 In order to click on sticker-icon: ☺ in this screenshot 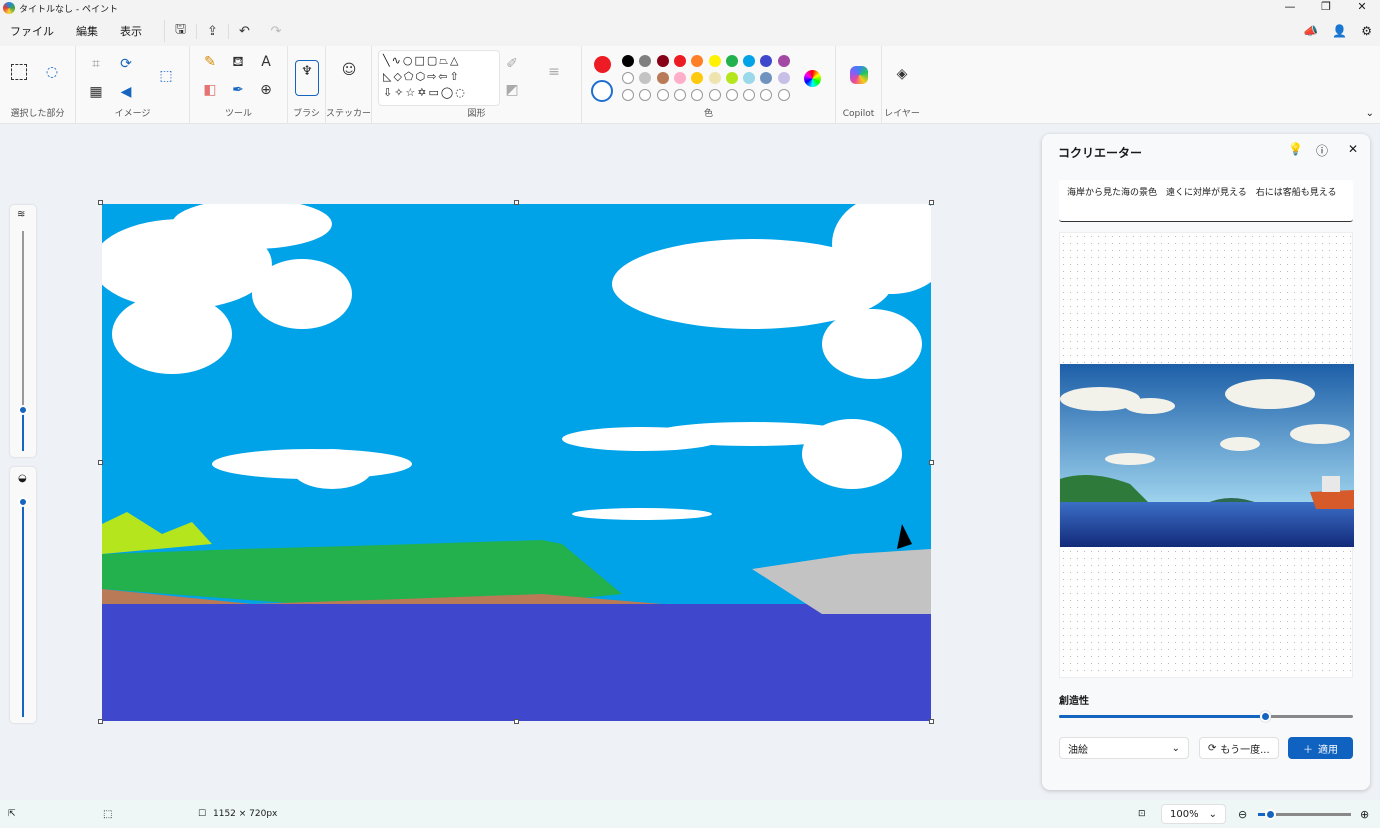, I will do `click(349, 70)`.